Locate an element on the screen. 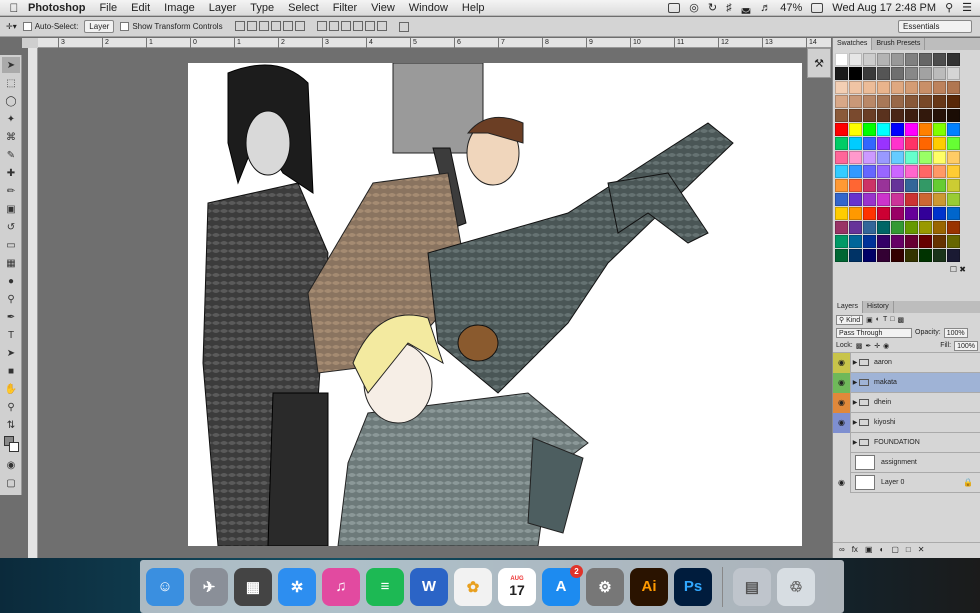 Image resolution: width=980 pixels, height=613 pixels. blend-mode-dropdown: Pass Through is located at coordinates (874, 332).